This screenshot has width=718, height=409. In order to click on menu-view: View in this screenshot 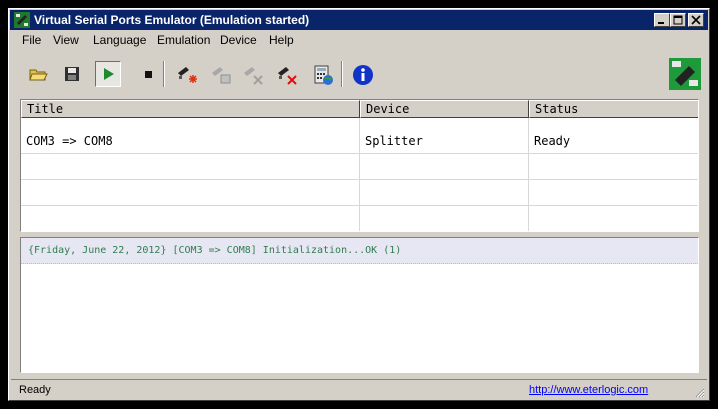, I will do `click(66, 40)`.